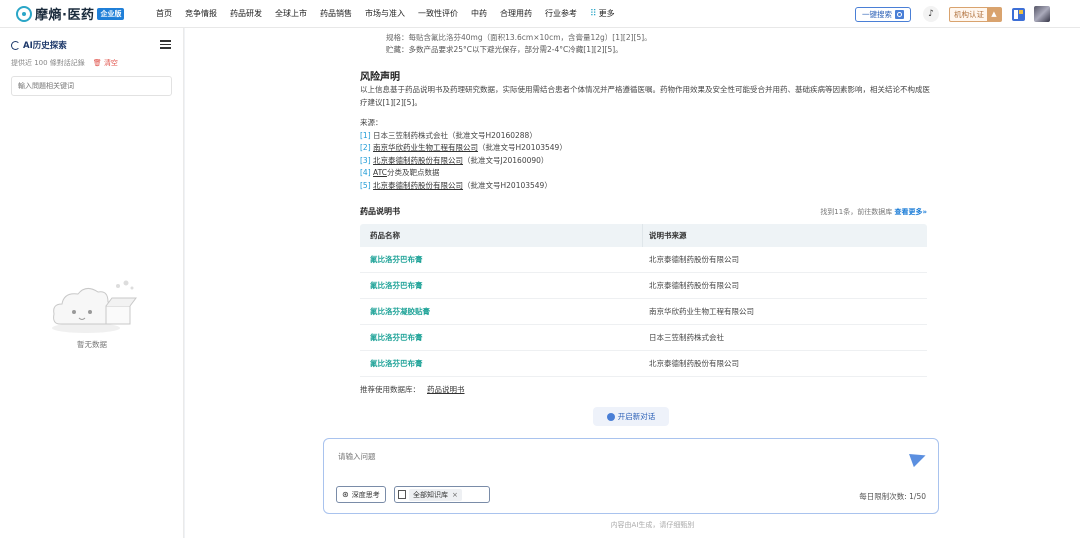 This screenshot has height=538, width=1080. Describe the element at coordinates (506, 160) in the screenshot. I see `source-text: （批准文号J20160090）` at that location.